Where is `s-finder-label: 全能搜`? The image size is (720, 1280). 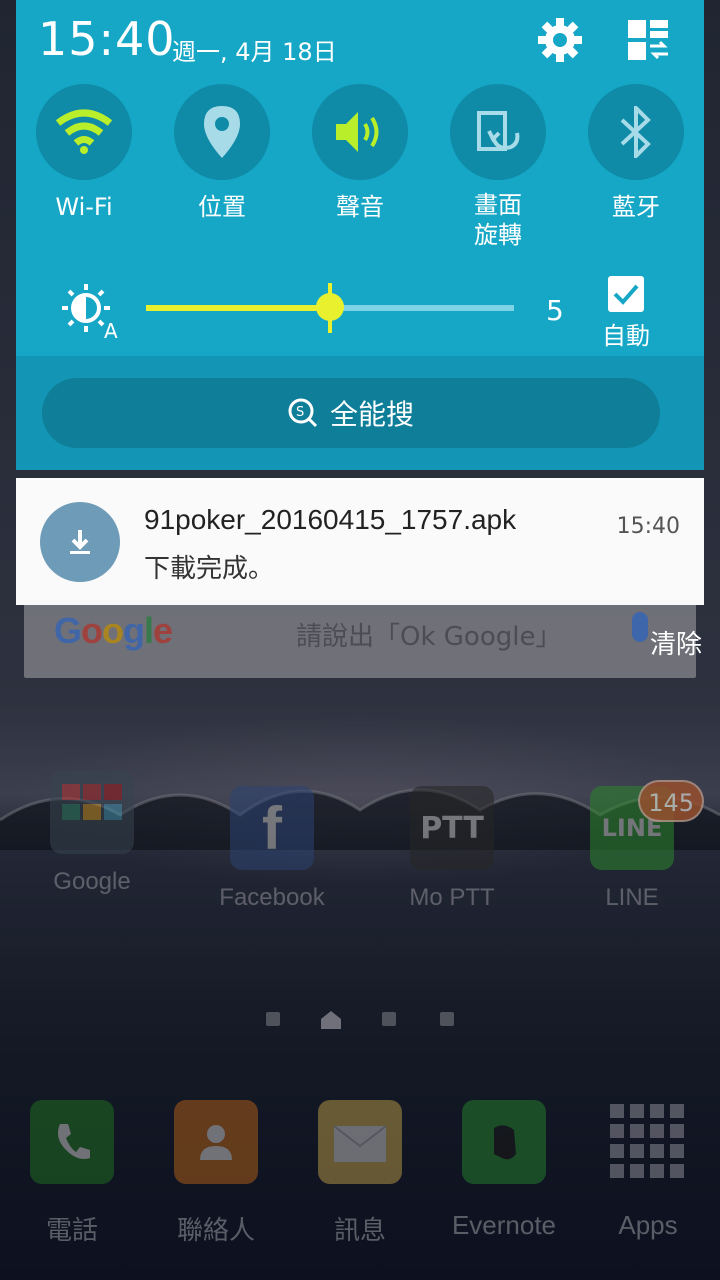 s-finder-label: 全能搜 is located at coordinates (371, 414).